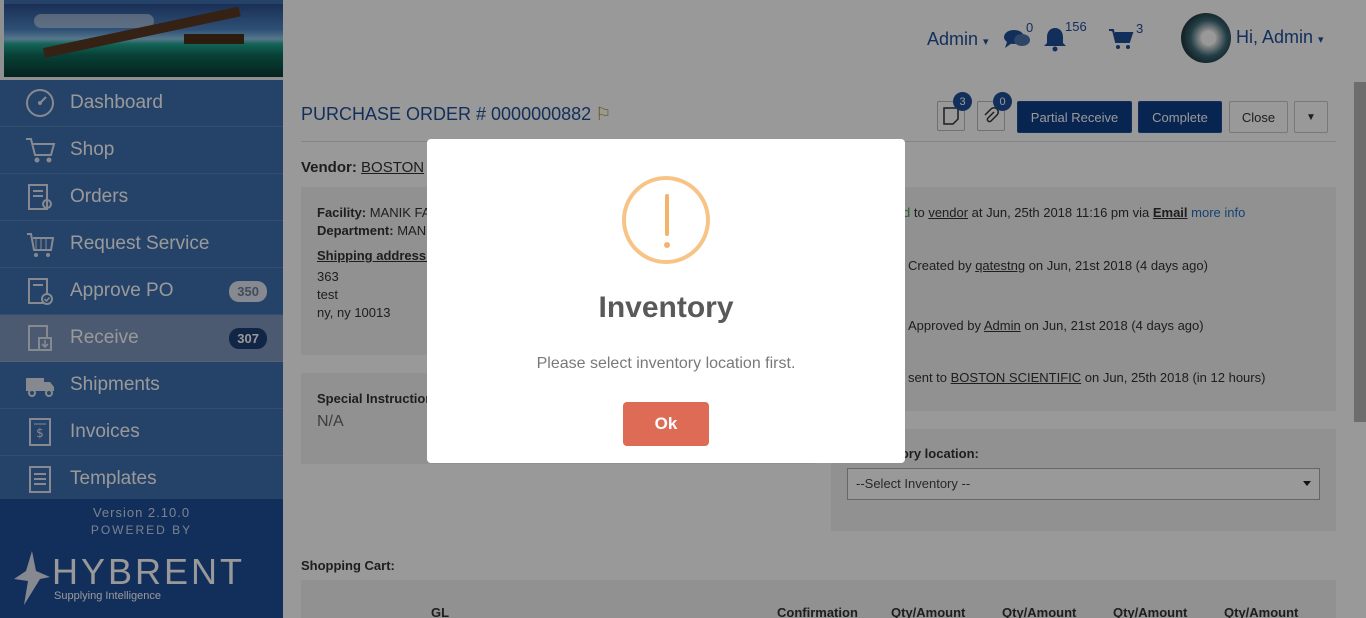 This screenshot has width=1366, height=618. What do you see at coordinates (666, 220) in the screenshot?
I see `warning-icon` at bounding box center [666, 220].